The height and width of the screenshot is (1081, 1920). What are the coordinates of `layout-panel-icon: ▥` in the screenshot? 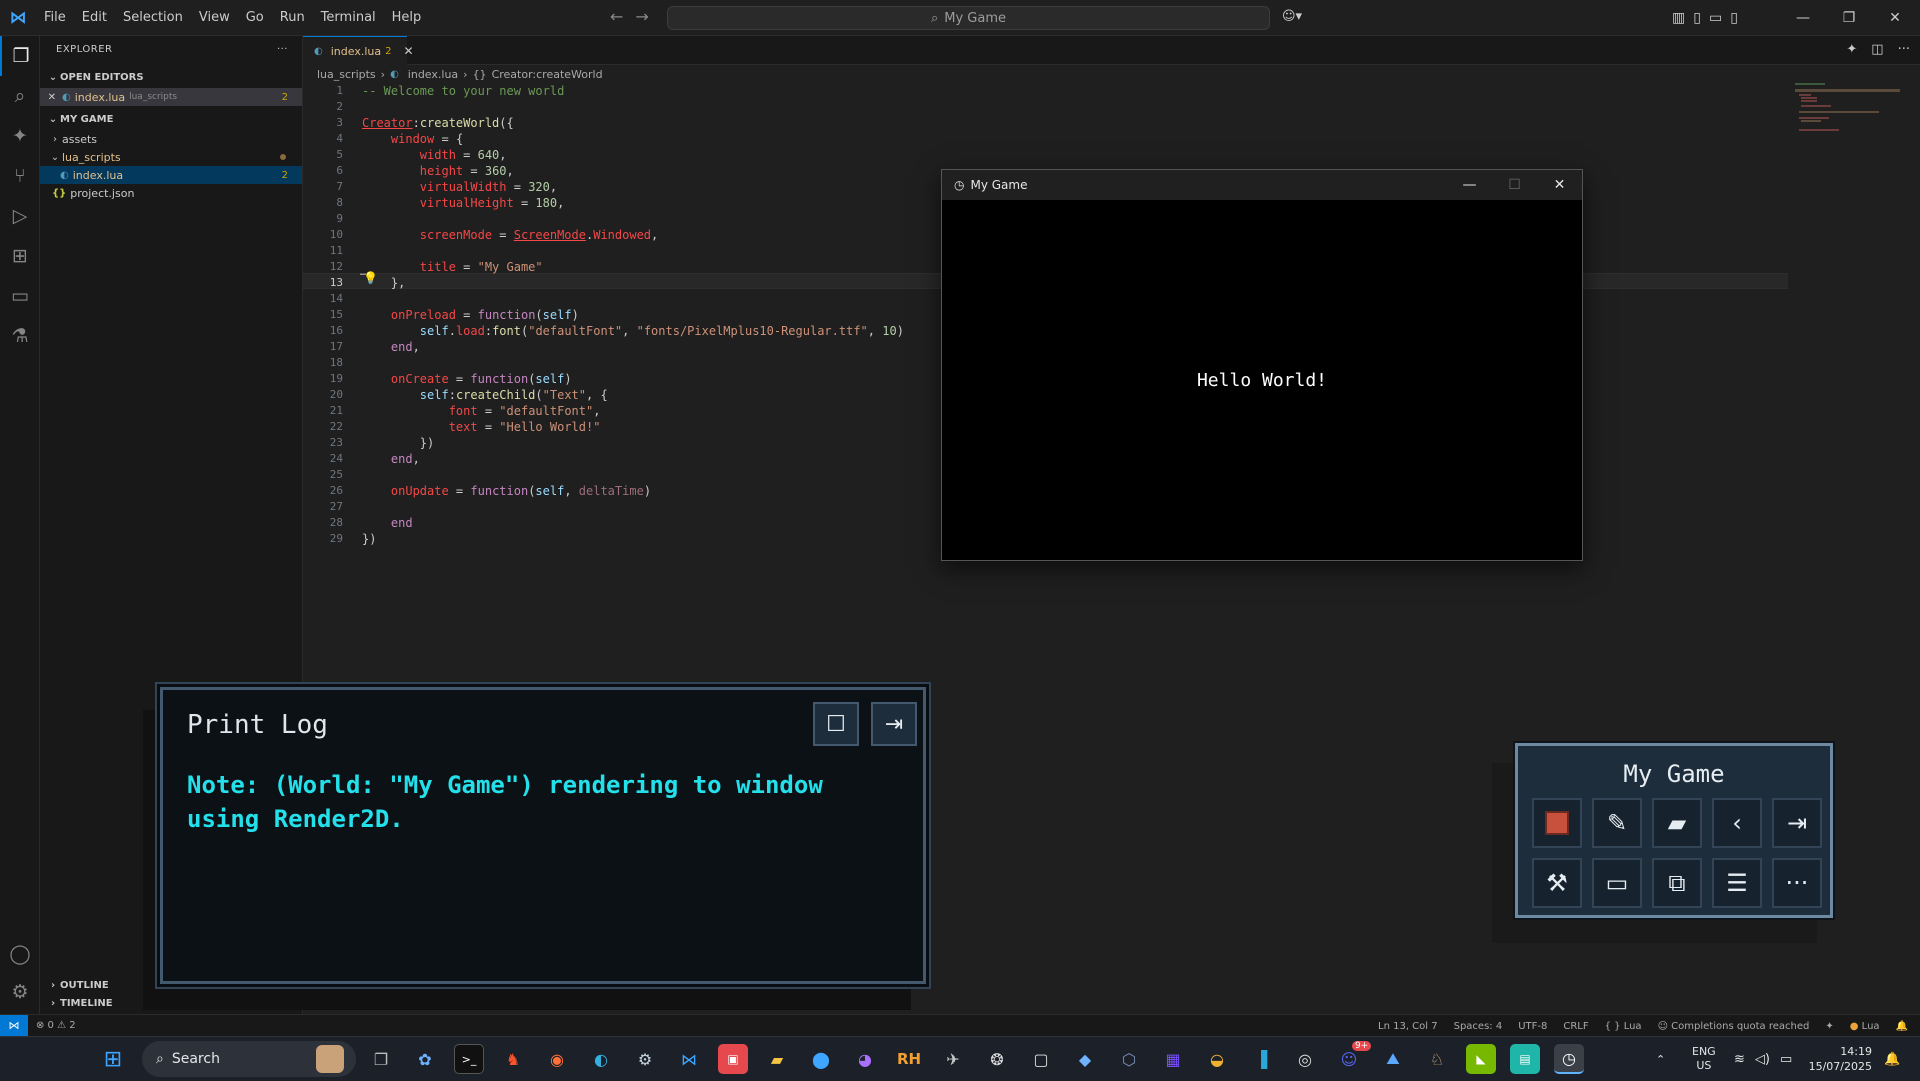 It's located at (1678, 18).